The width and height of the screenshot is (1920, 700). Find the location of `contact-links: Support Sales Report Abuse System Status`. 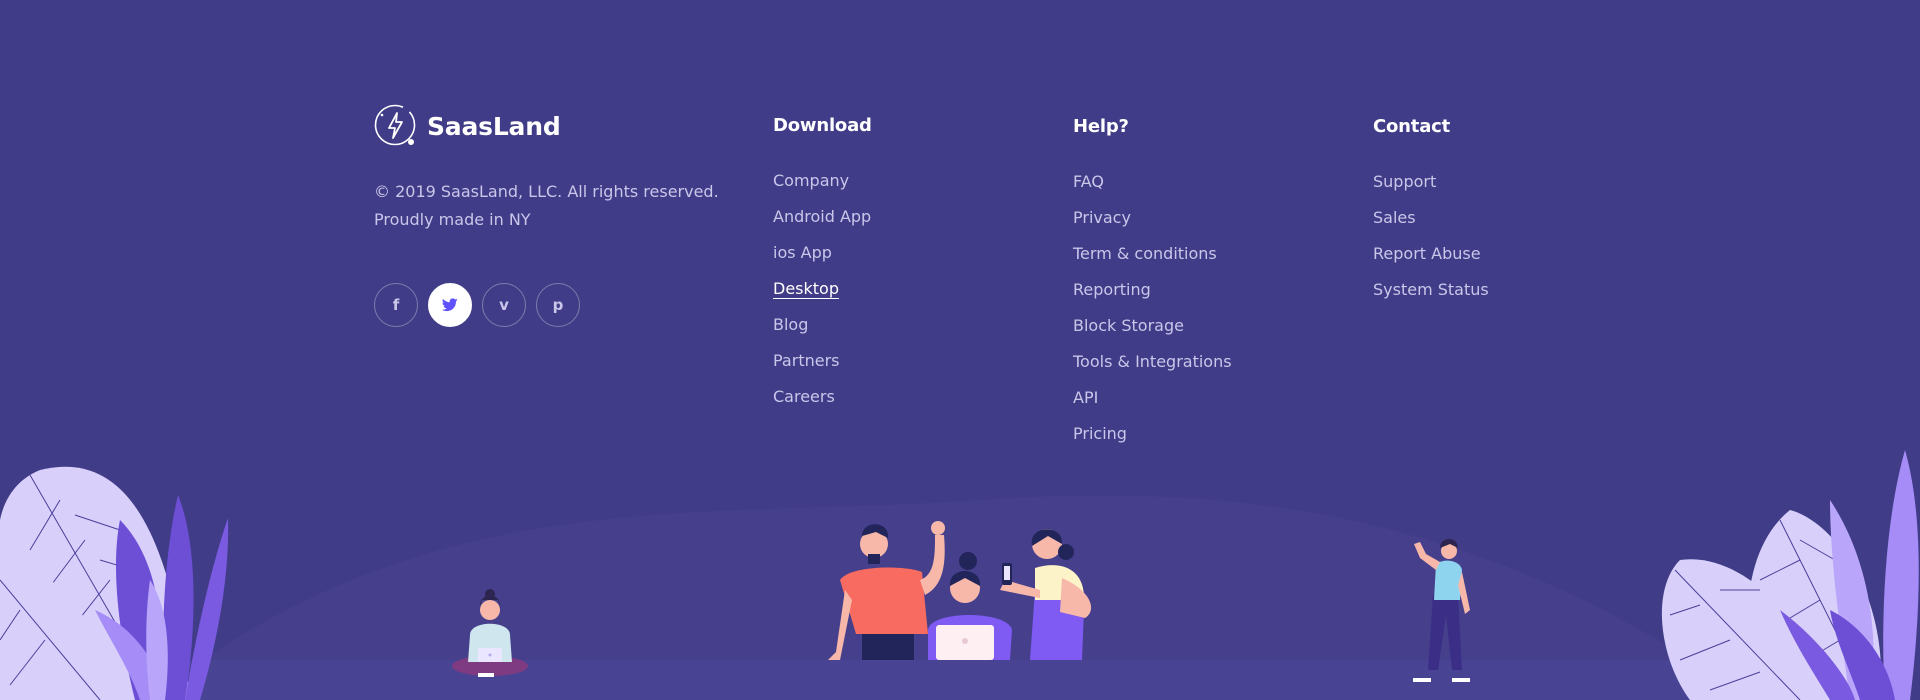

contact-links: Support Sales Report Abuse System Status is located at coordinates (1431, 242).